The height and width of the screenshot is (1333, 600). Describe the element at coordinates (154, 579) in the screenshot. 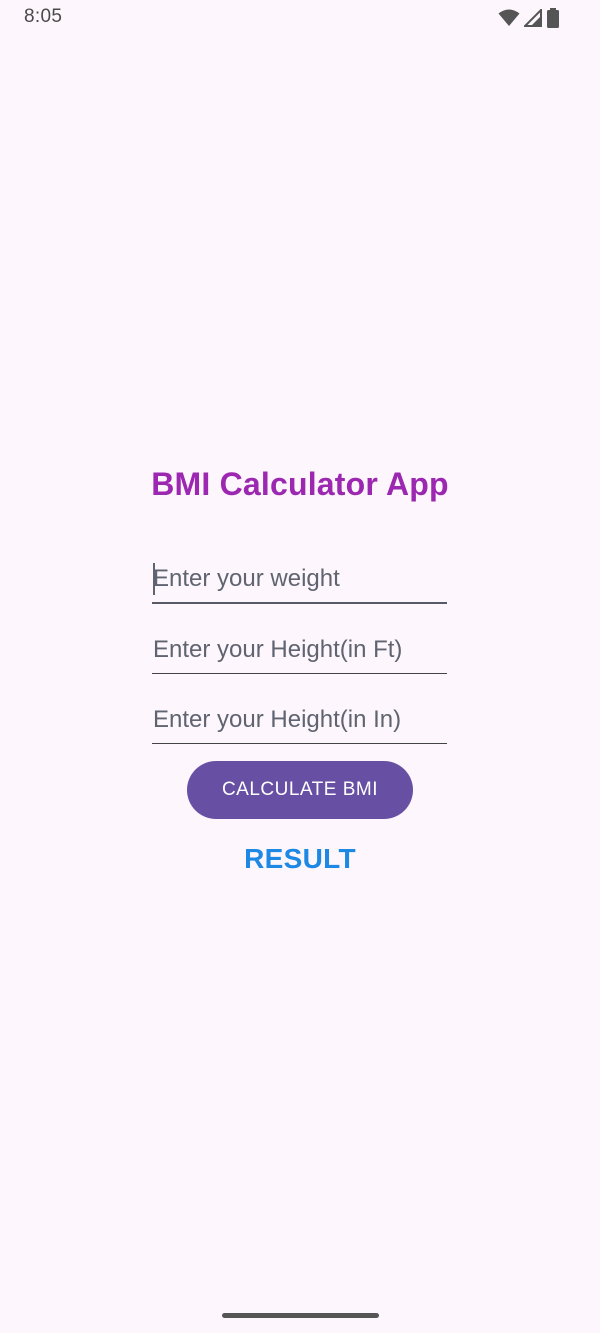

I see `text-cursor` at that location.